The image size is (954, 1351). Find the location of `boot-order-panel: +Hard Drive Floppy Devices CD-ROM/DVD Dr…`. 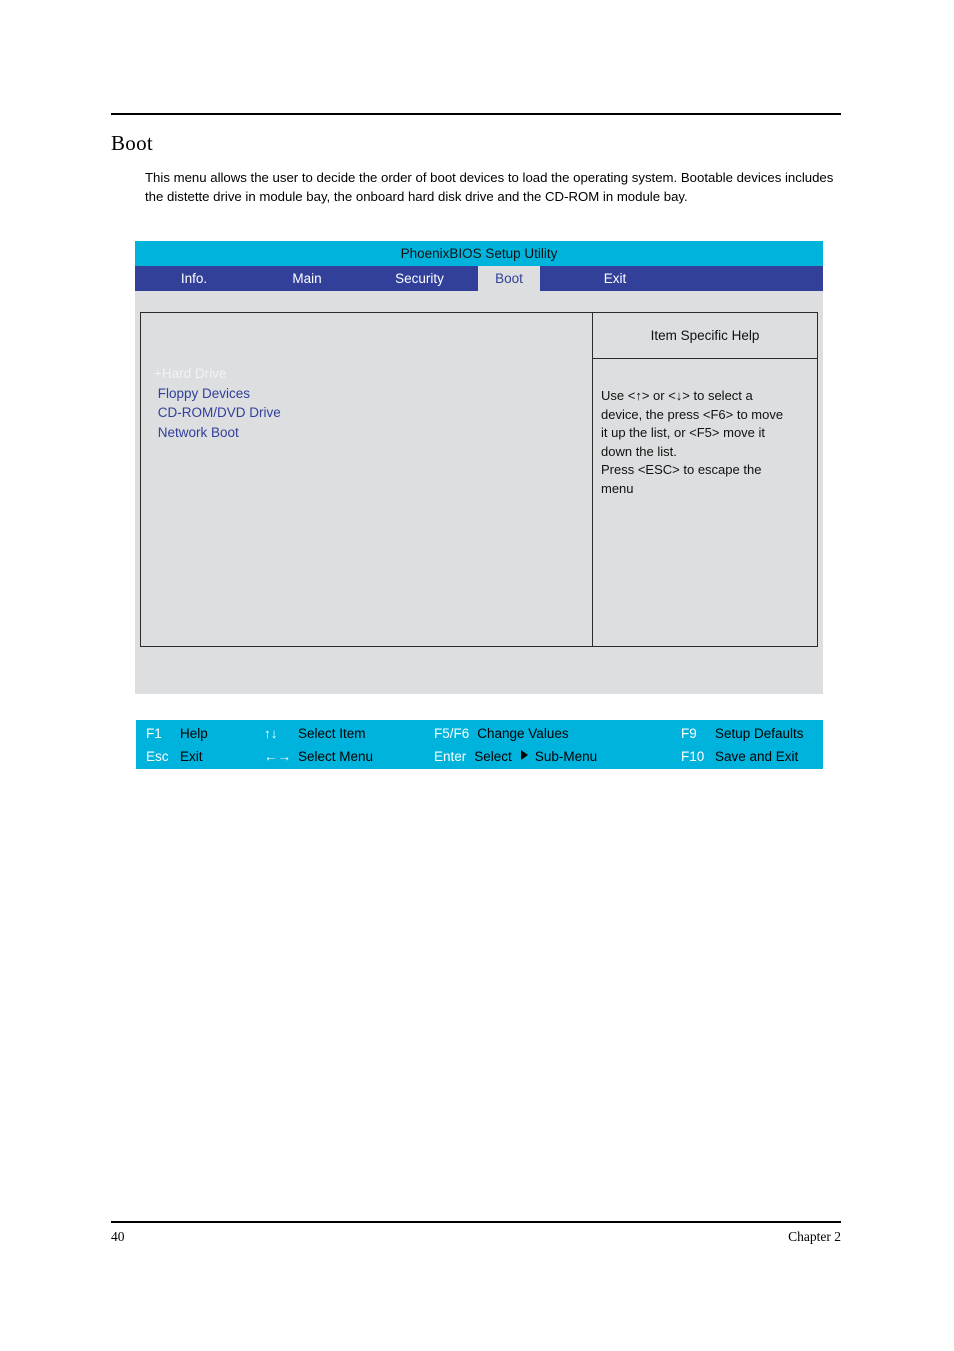

boot-order-panel: +Hard Drive Floppy Devices CD-ROM/DVD Dr… is located at coordinates (367, 479).